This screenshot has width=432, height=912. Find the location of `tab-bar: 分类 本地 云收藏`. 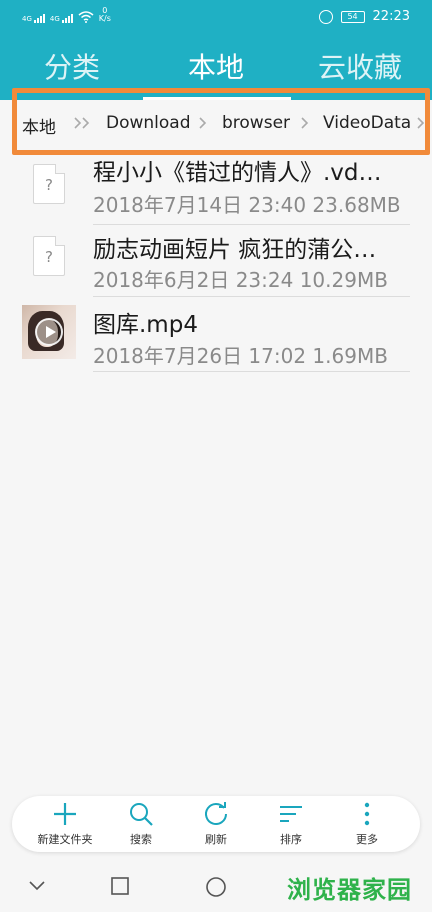

tab-bar: 分类 本地 云收藏 is located at coordinates (216, 68).